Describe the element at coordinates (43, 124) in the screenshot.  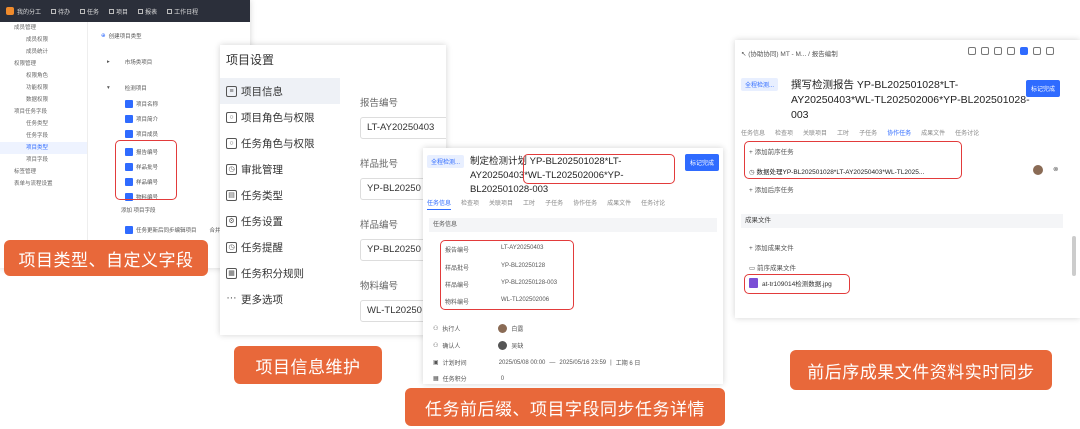
I see `sidebar-item: 任务类型` at that location.